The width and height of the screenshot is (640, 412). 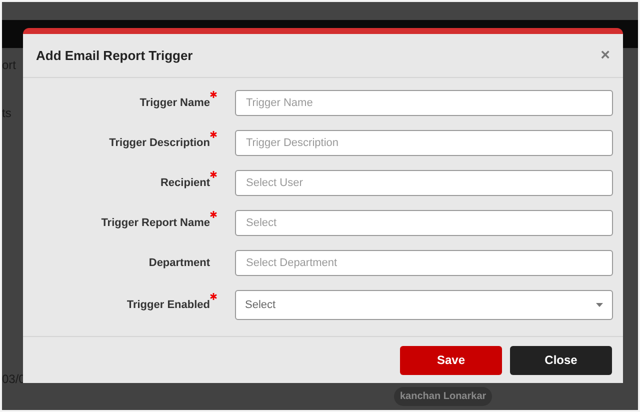 I want to click on field-label: Trigger Description, so click(x=159, y=143).